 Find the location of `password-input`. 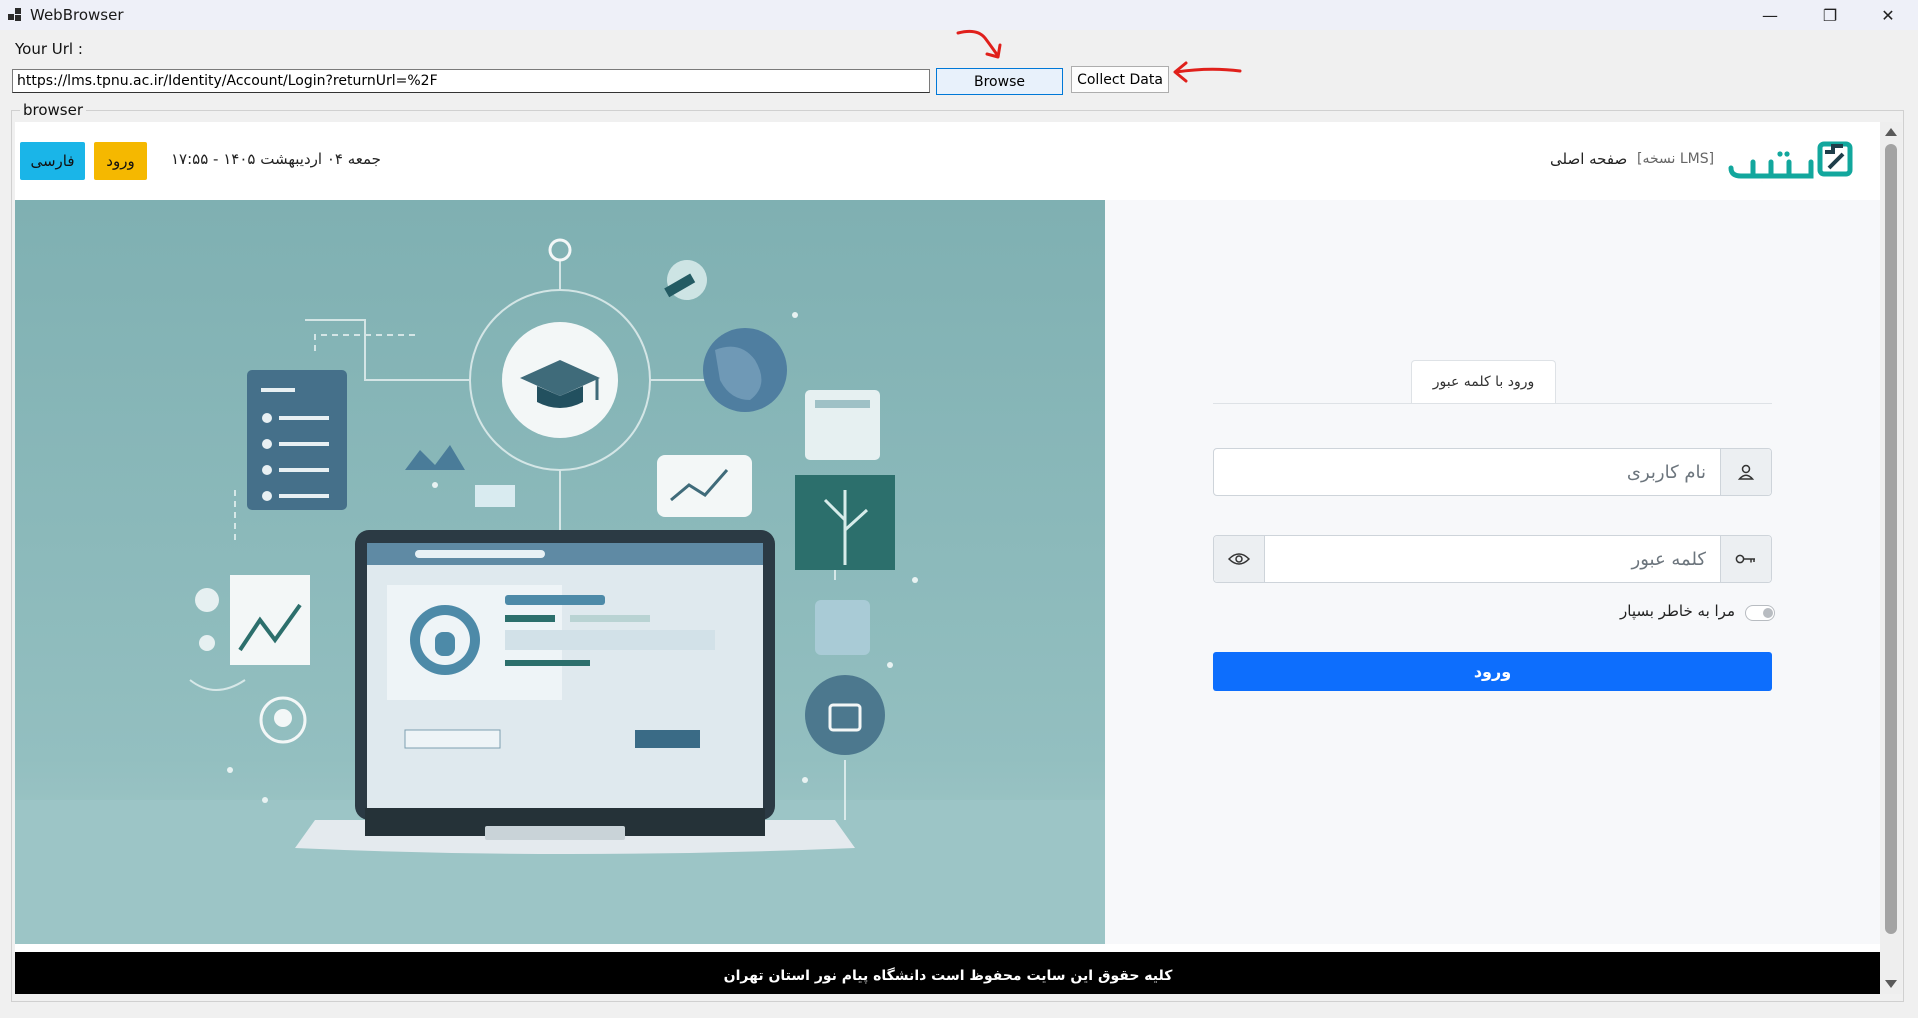

password-input is located at coordinates (1492, 559).